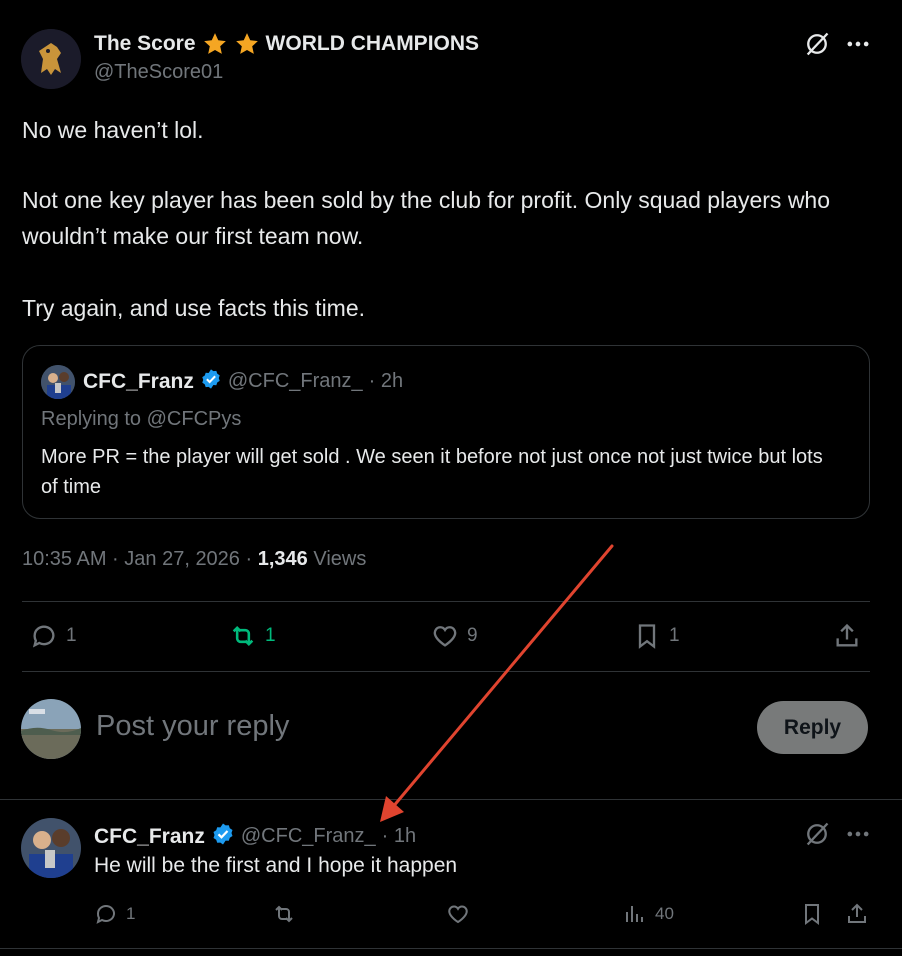  I want to click on reply-handle: @CFC_Franz_, so click(308, 836).